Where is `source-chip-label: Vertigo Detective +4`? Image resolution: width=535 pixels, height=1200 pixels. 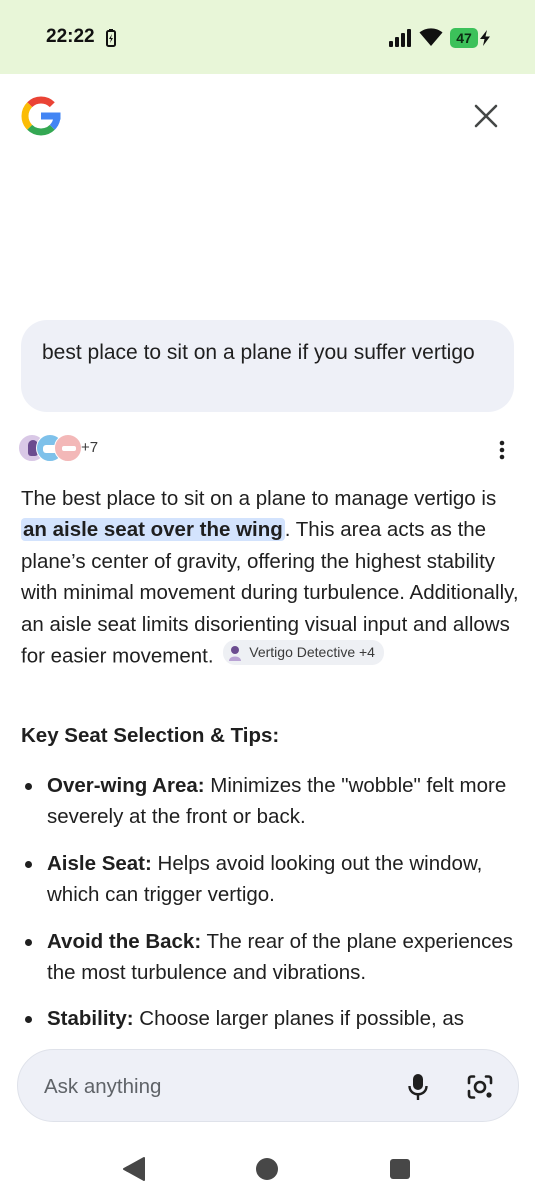
source-chip-label: Vertigo Detective +4 is located at coordinates (312, 651).